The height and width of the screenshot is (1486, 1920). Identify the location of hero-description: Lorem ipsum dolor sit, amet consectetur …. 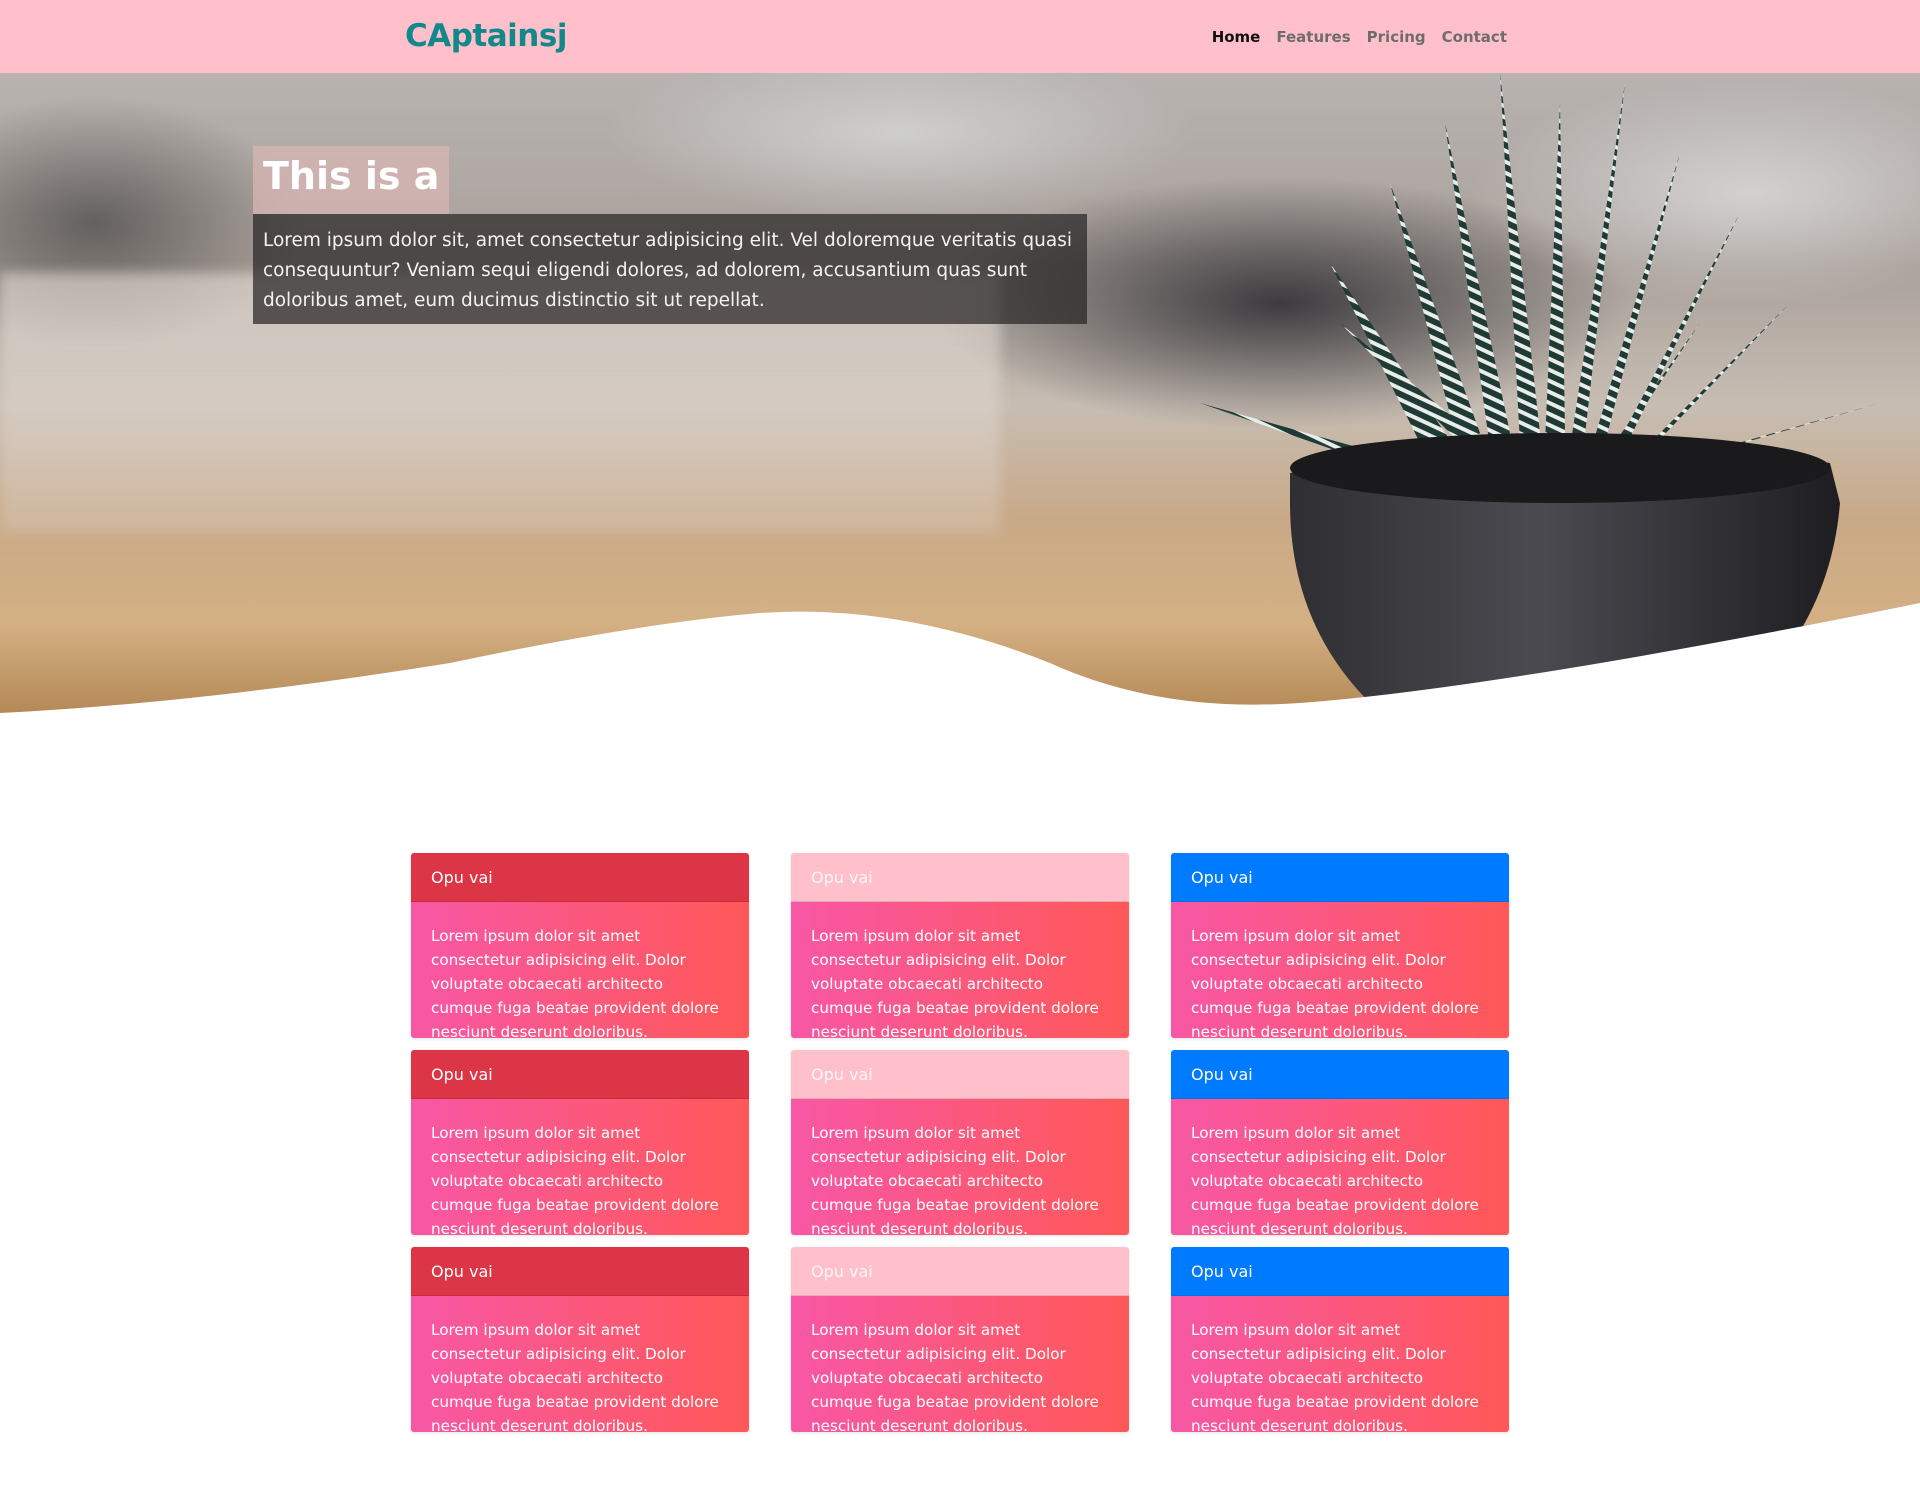
(670, 269).